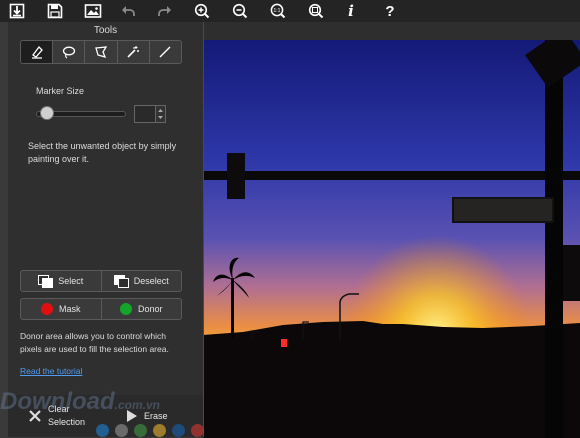 The image size is (580, 438). What do you see at coordinates (202, 11) in the screenshot?
I see `zoom-in-icon` at bounding box center [202, 11].